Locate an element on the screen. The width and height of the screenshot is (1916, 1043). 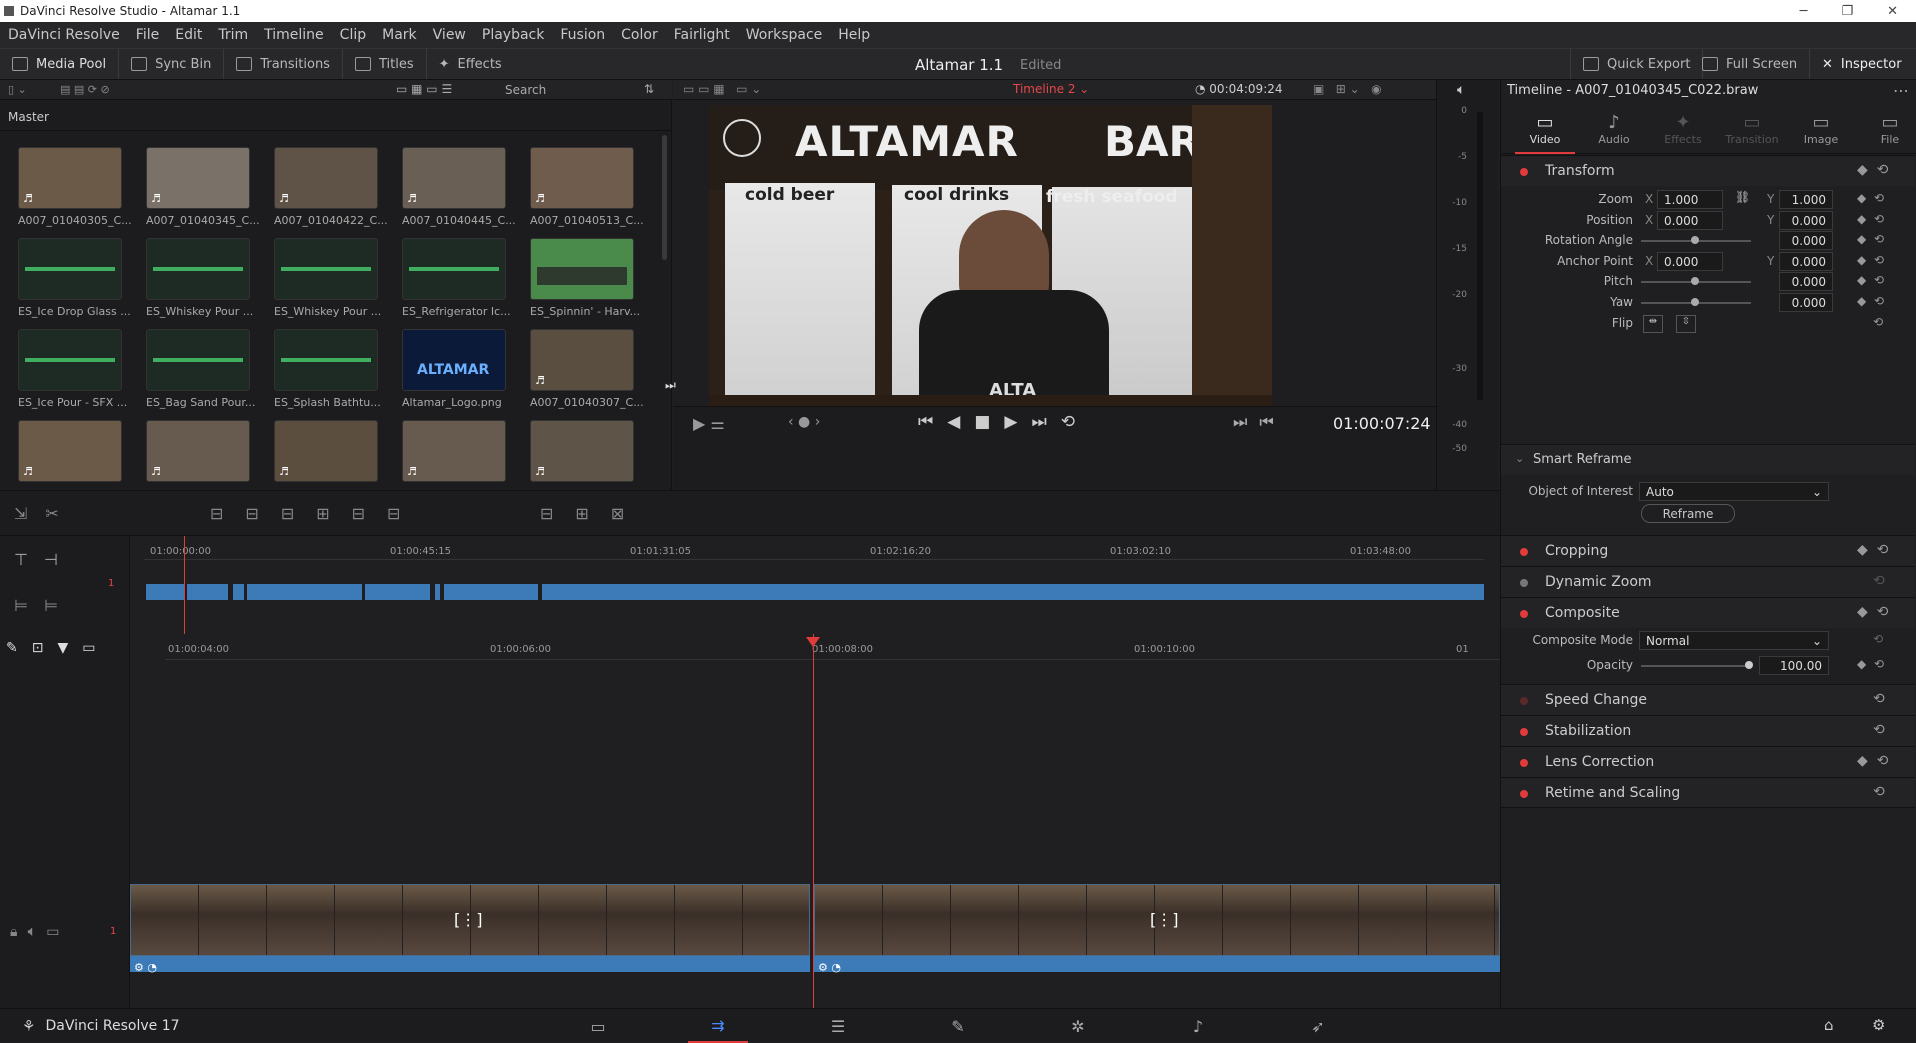
yaw-slider-handle is located at coordinates (1695, 302).